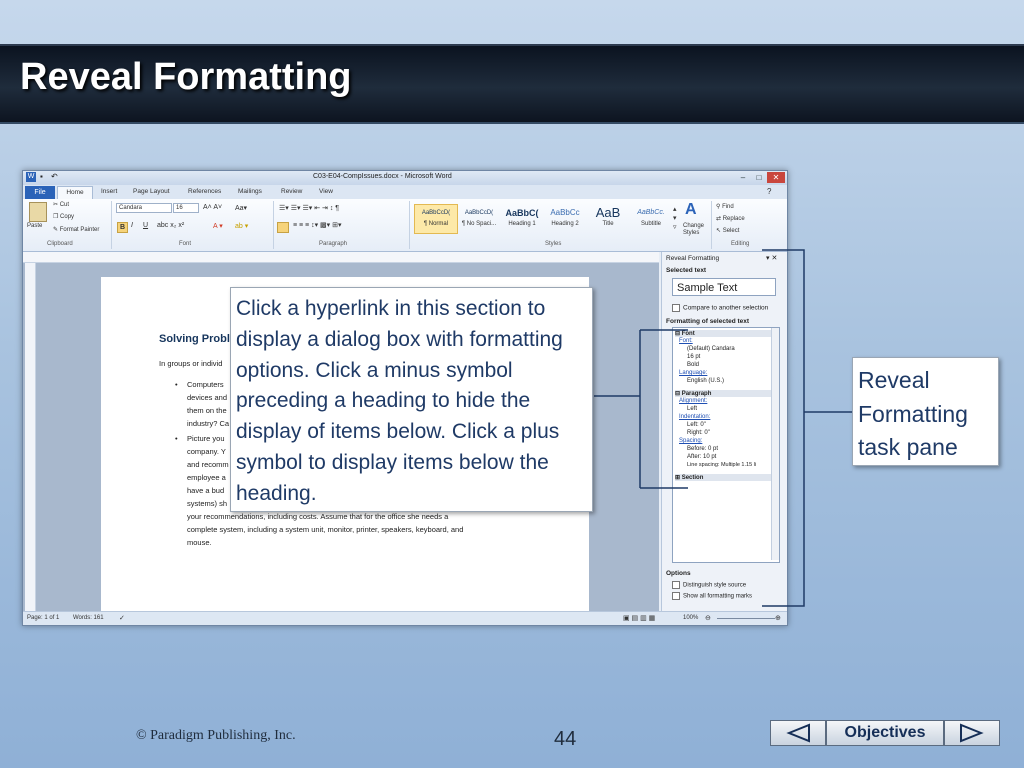 The width and height of the screenshot is (1024, 768). I want to click on footer-copyright: © Paradigm Publishing, Inc., so click(216, 735).